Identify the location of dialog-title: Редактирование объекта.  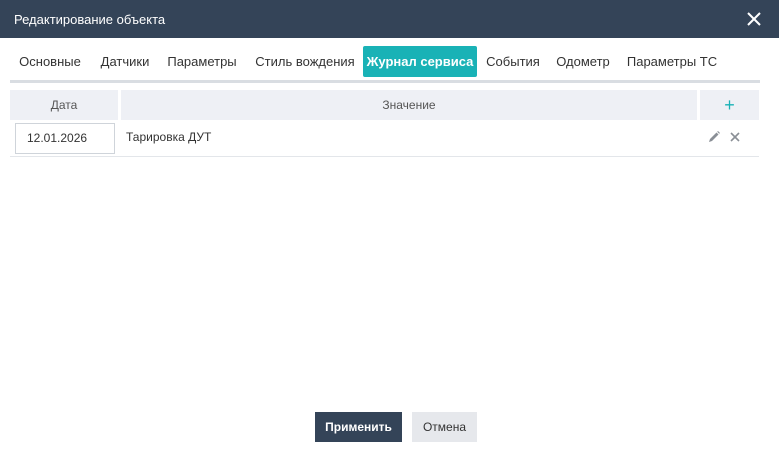
(90, 19).